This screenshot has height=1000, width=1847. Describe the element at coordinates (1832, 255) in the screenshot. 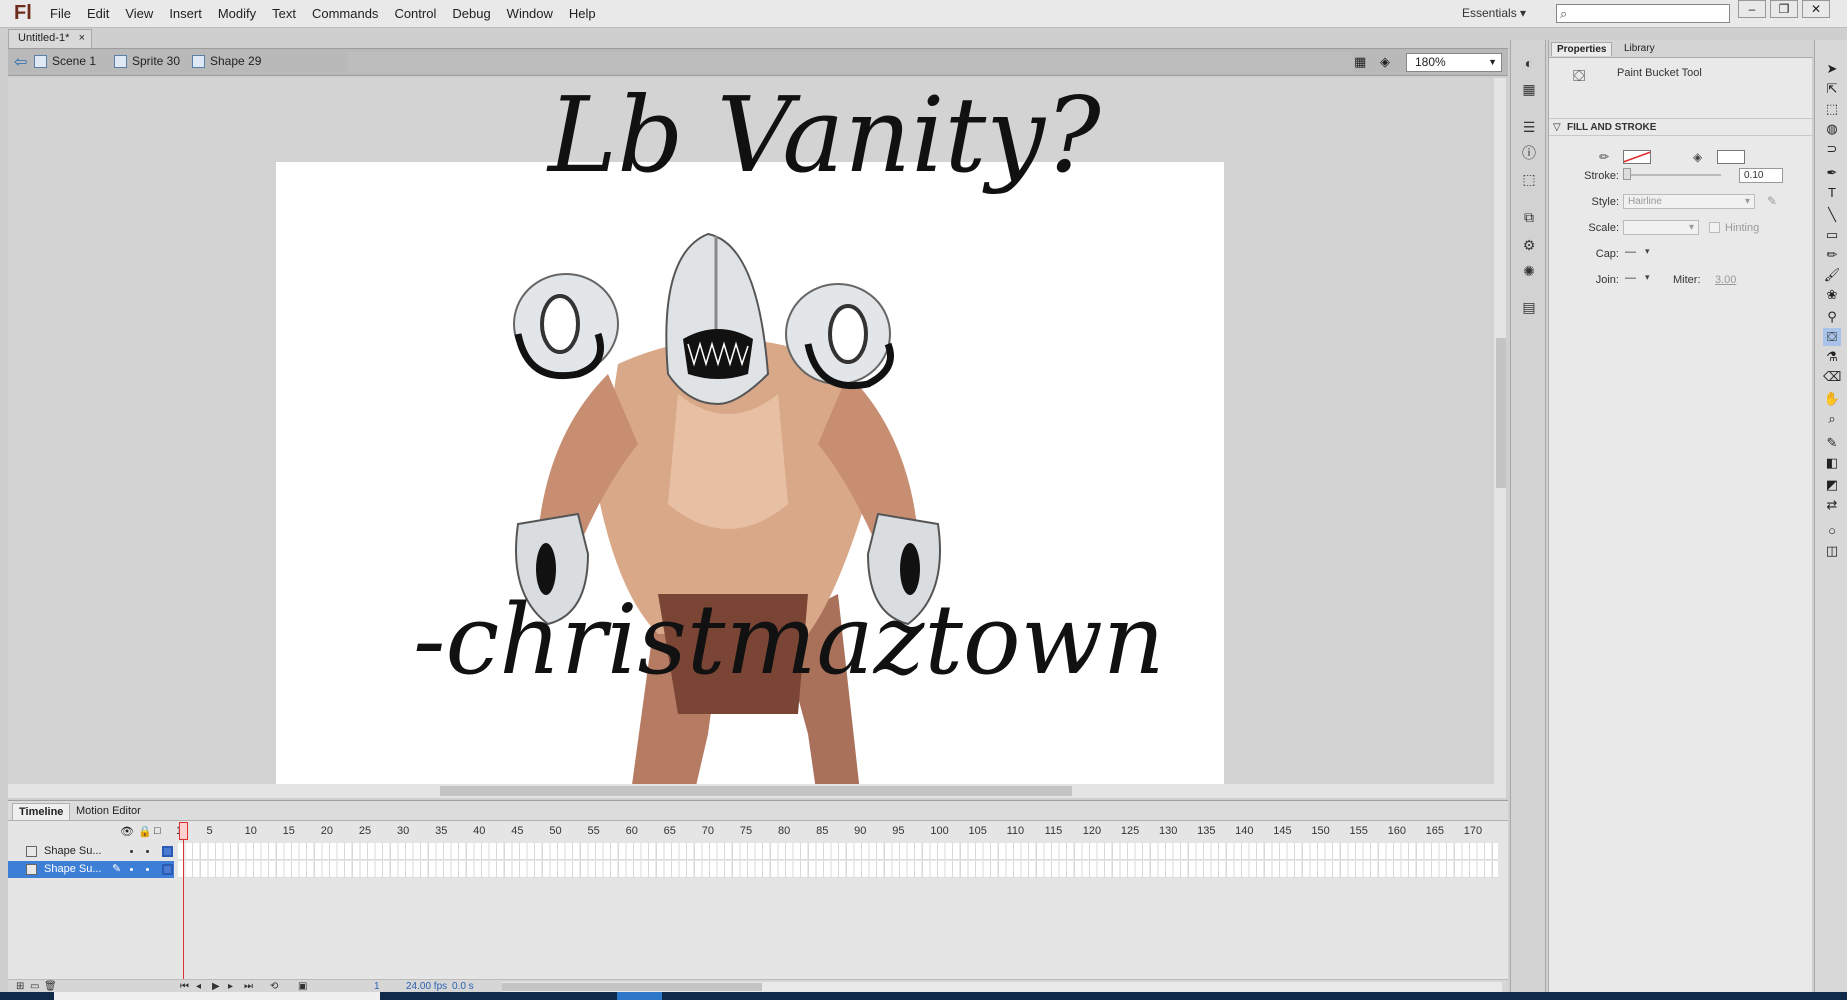

I see `pencil-tool-icon: ✏` at that location.